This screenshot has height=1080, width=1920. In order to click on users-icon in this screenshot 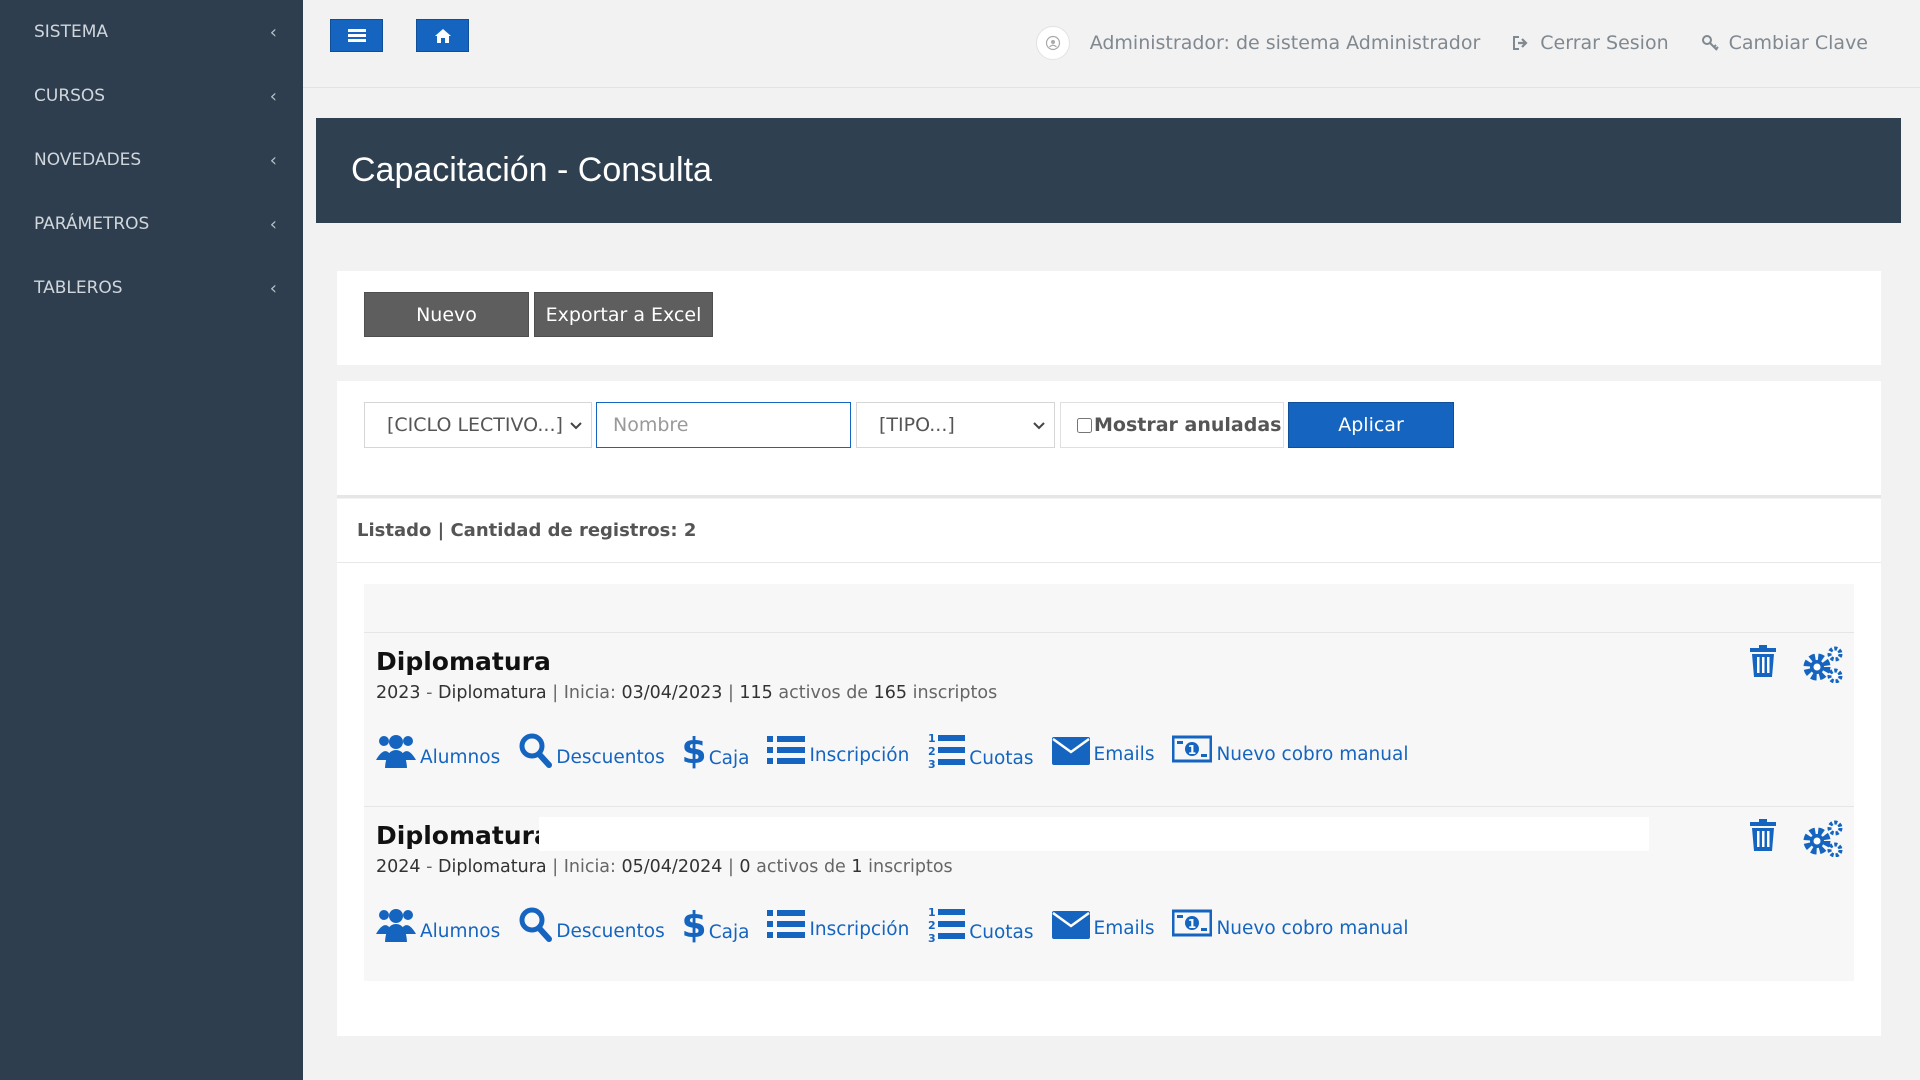, I will do `click(396, 751)`.